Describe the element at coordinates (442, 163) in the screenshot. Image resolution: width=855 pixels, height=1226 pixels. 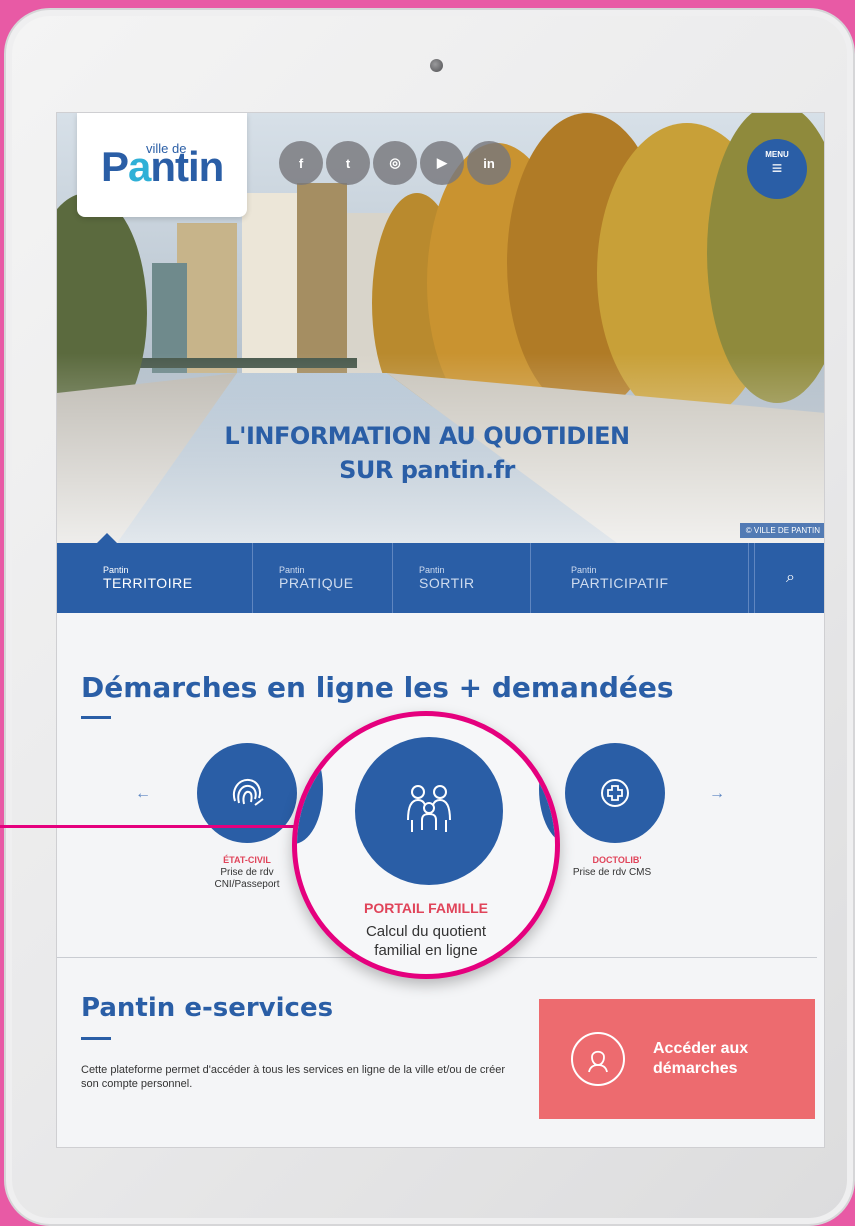
I see `youtube-icon: ▶` at that location.